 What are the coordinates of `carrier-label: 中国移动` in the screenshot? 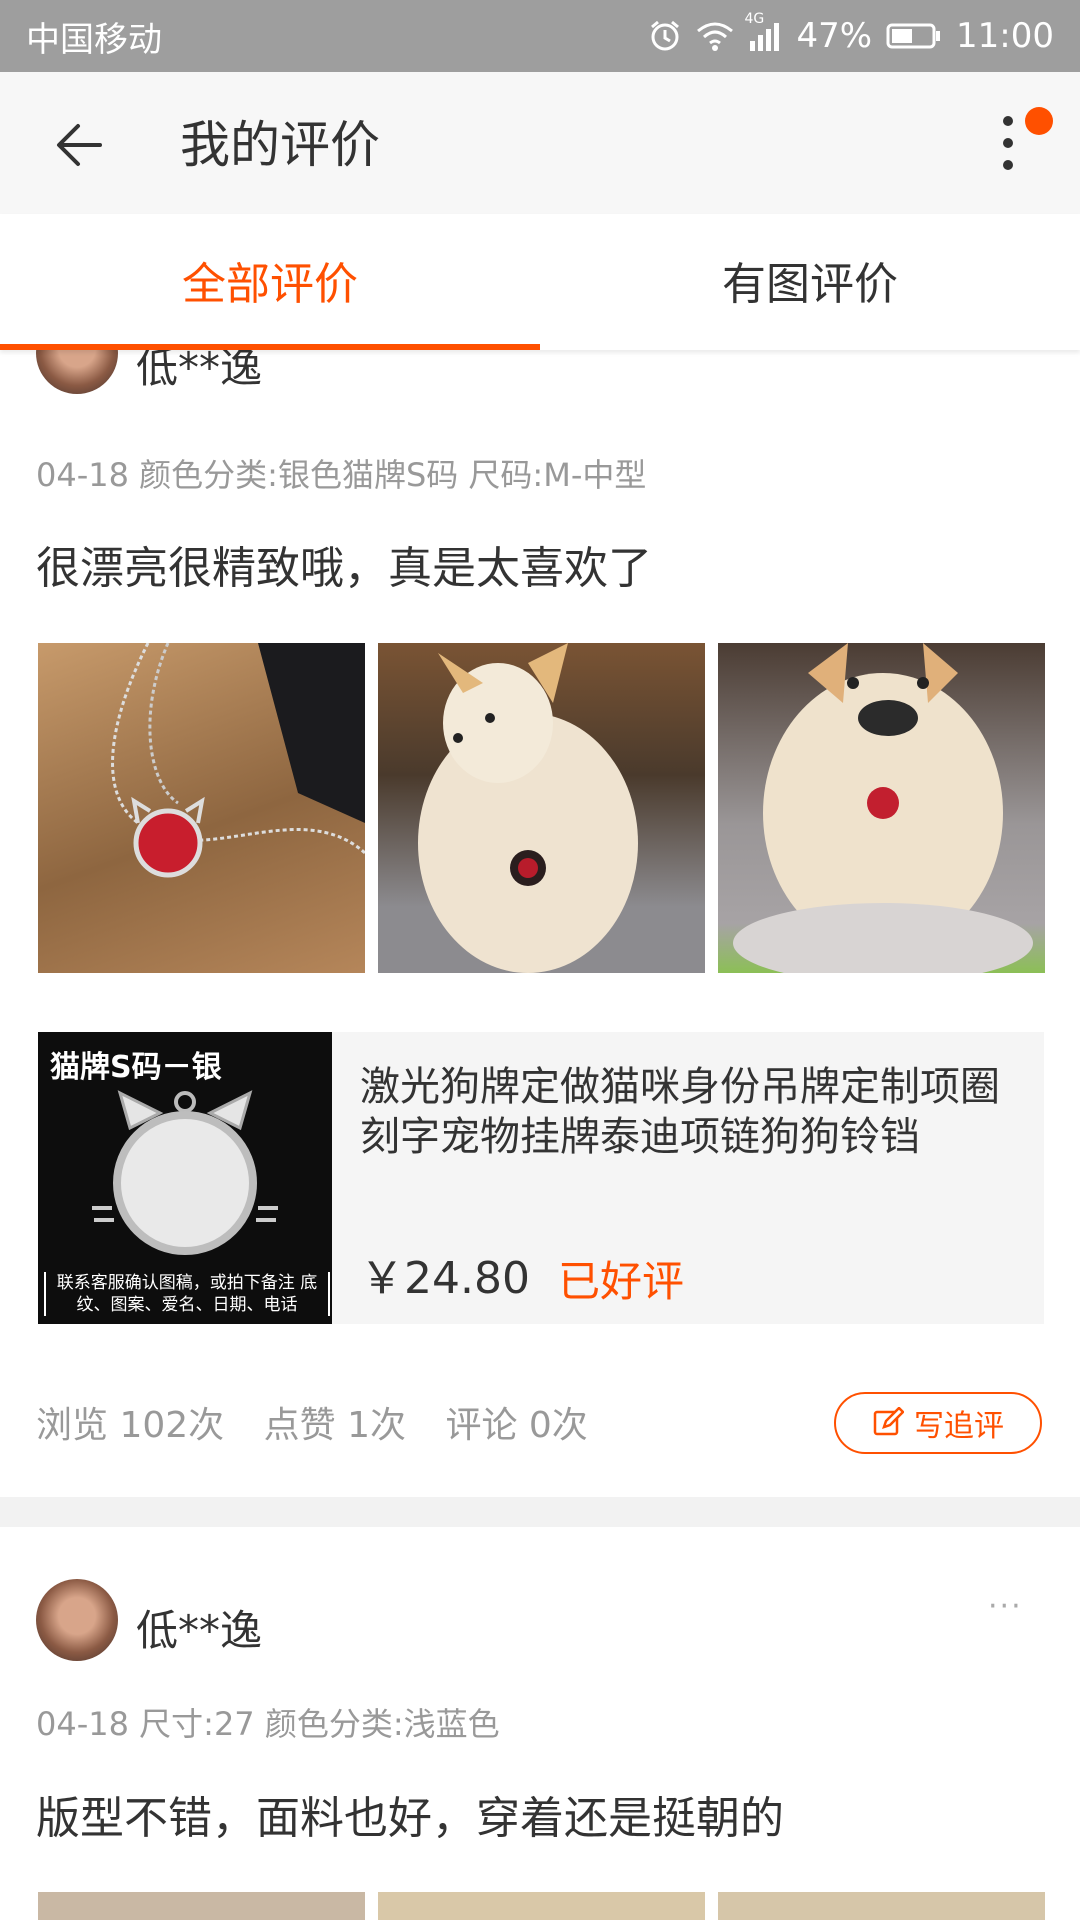 It's located at (94, 39).